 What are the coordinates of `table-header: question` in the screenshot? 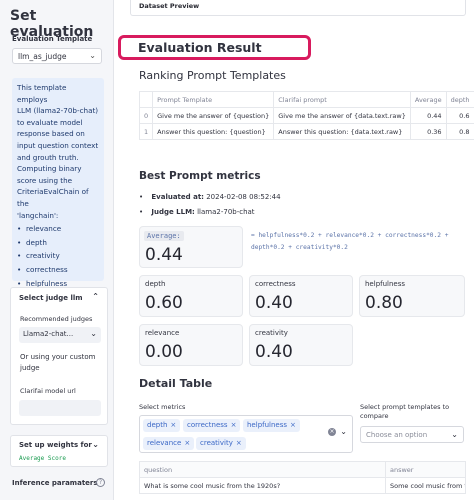 It's located at (262, 469).